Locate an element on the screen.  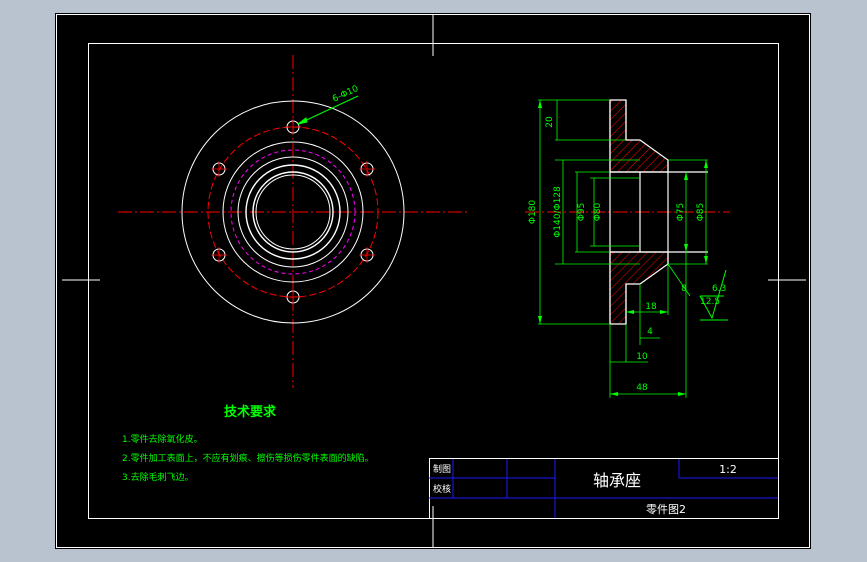
dim-outer-dia: Φ180 is located at coordinates (533, 212).